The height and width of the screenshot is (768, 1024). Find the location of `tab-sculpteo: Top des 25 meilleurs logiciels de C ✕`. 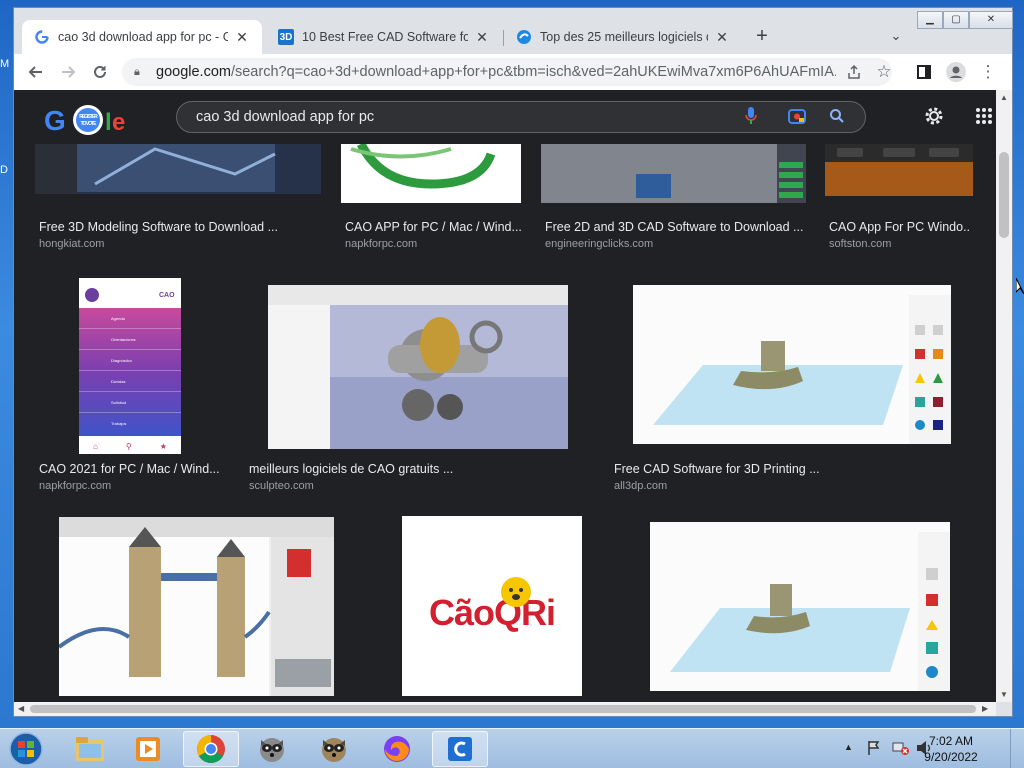

tab-sculpteo: Top des 25 meilleurs logiciels de C ✕ is located at coordinates (623, 37).